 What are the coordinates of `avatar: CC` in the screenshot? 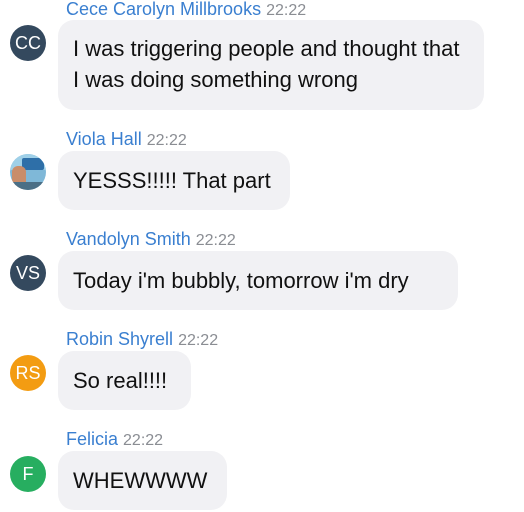 It's located at (28, 43).